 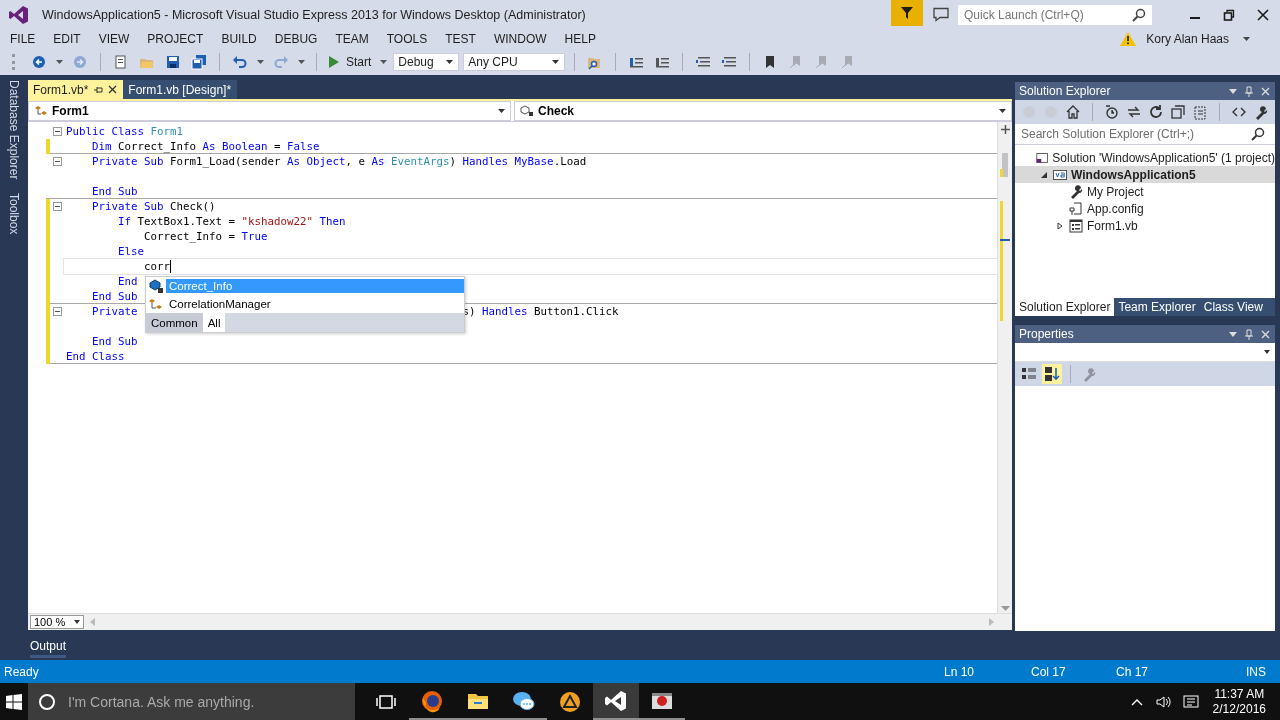 I want to click on code-line: Dim Correct_Info As Boolean = False, so click(x=205, y=146).